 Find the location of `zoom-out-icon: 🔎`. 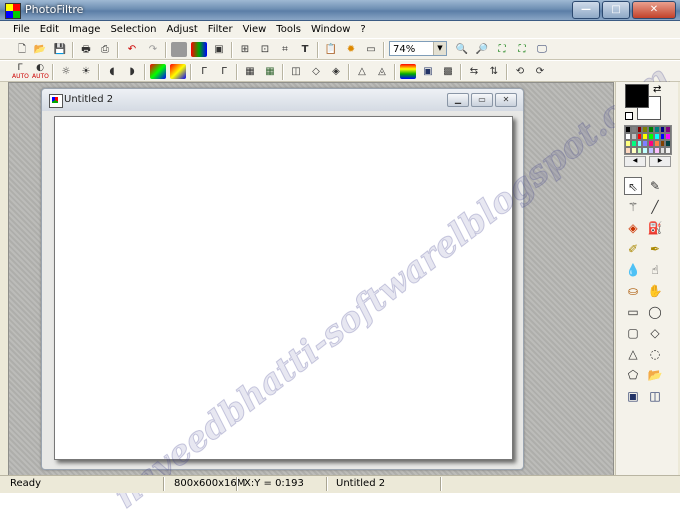

zoom-out-icon: 🔎 is located at coordinates (482, 49).